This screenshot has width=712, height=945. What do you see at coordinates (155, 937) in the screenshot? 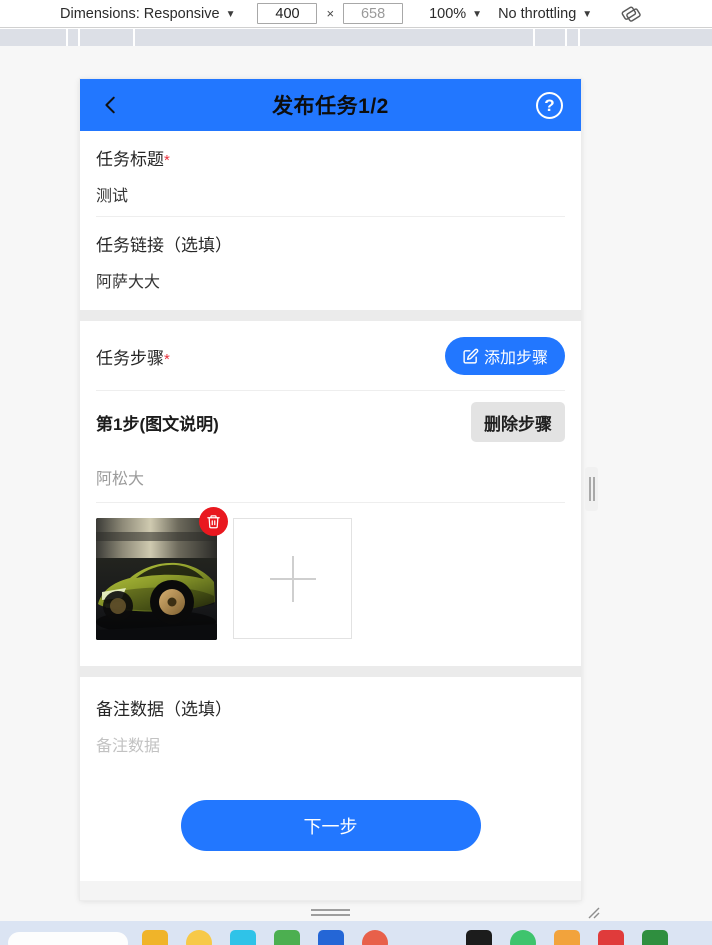
I see `taskbar-icon-explorer` at bounding box center [155, 937].